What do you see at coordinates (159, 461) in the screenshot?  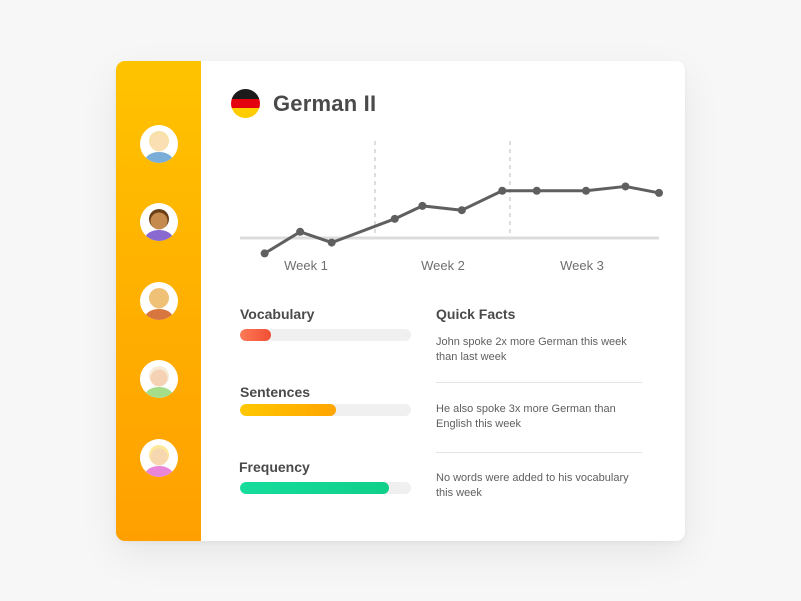 I see `avatar-yellow-hair-icon` at bounding box center [159, 461].